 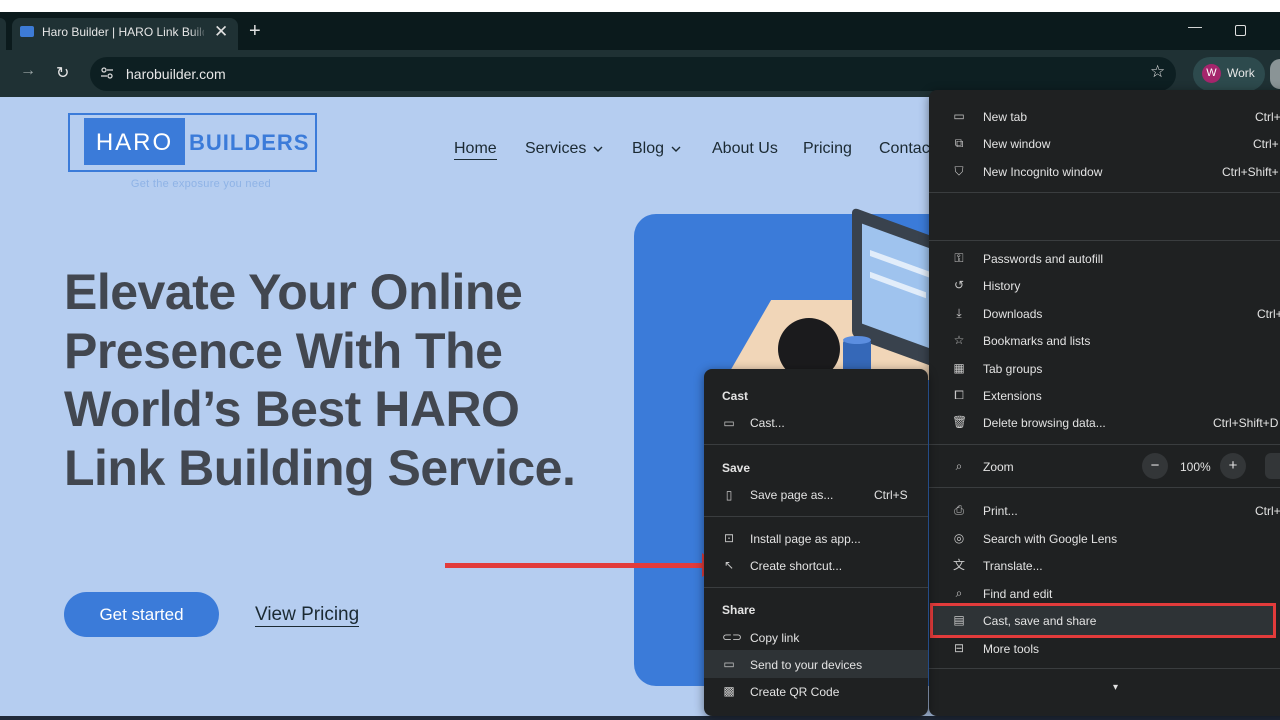 I want to click on nav-services: Services, so click(x=564, y=149).